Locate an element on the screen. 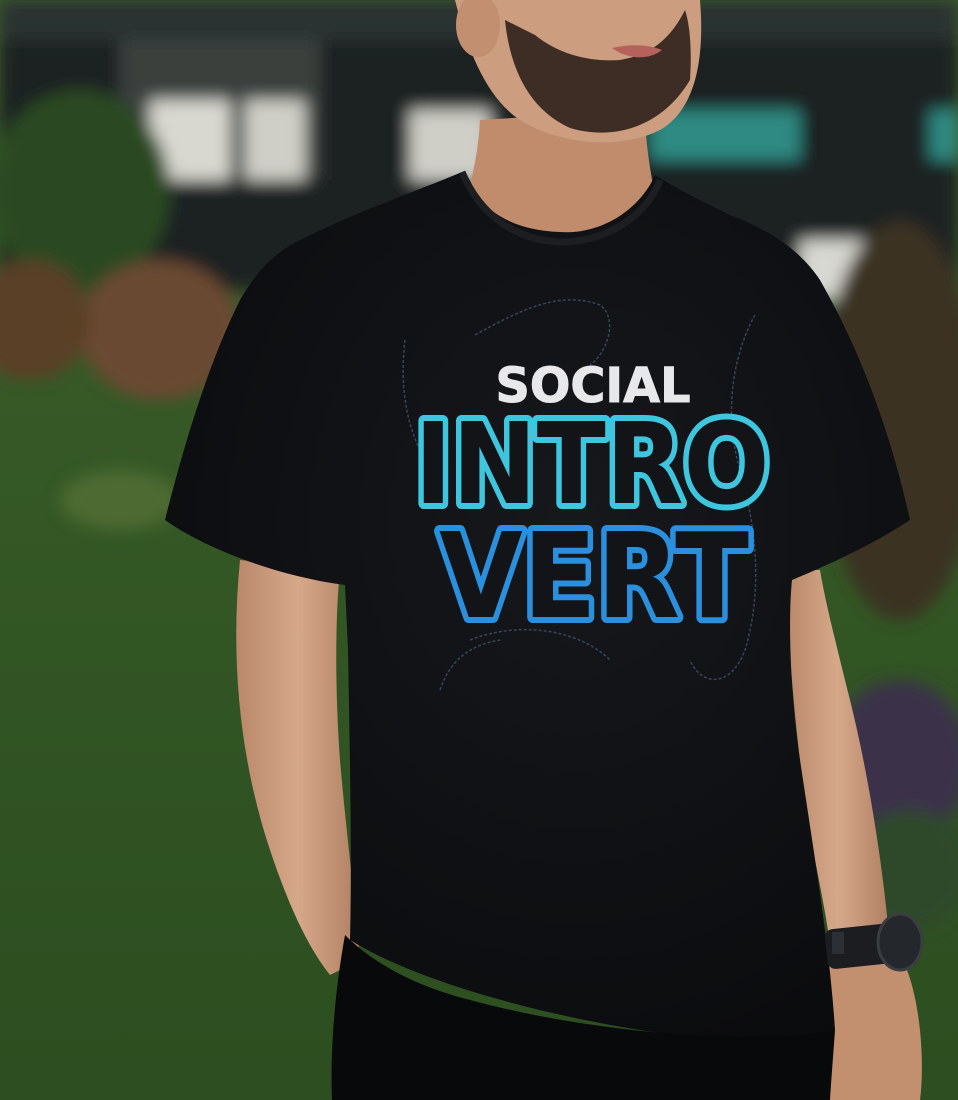 The height and width of the screenshot is (1100, 958). print-vert-text: VERT is located at coordinates (594, 576).